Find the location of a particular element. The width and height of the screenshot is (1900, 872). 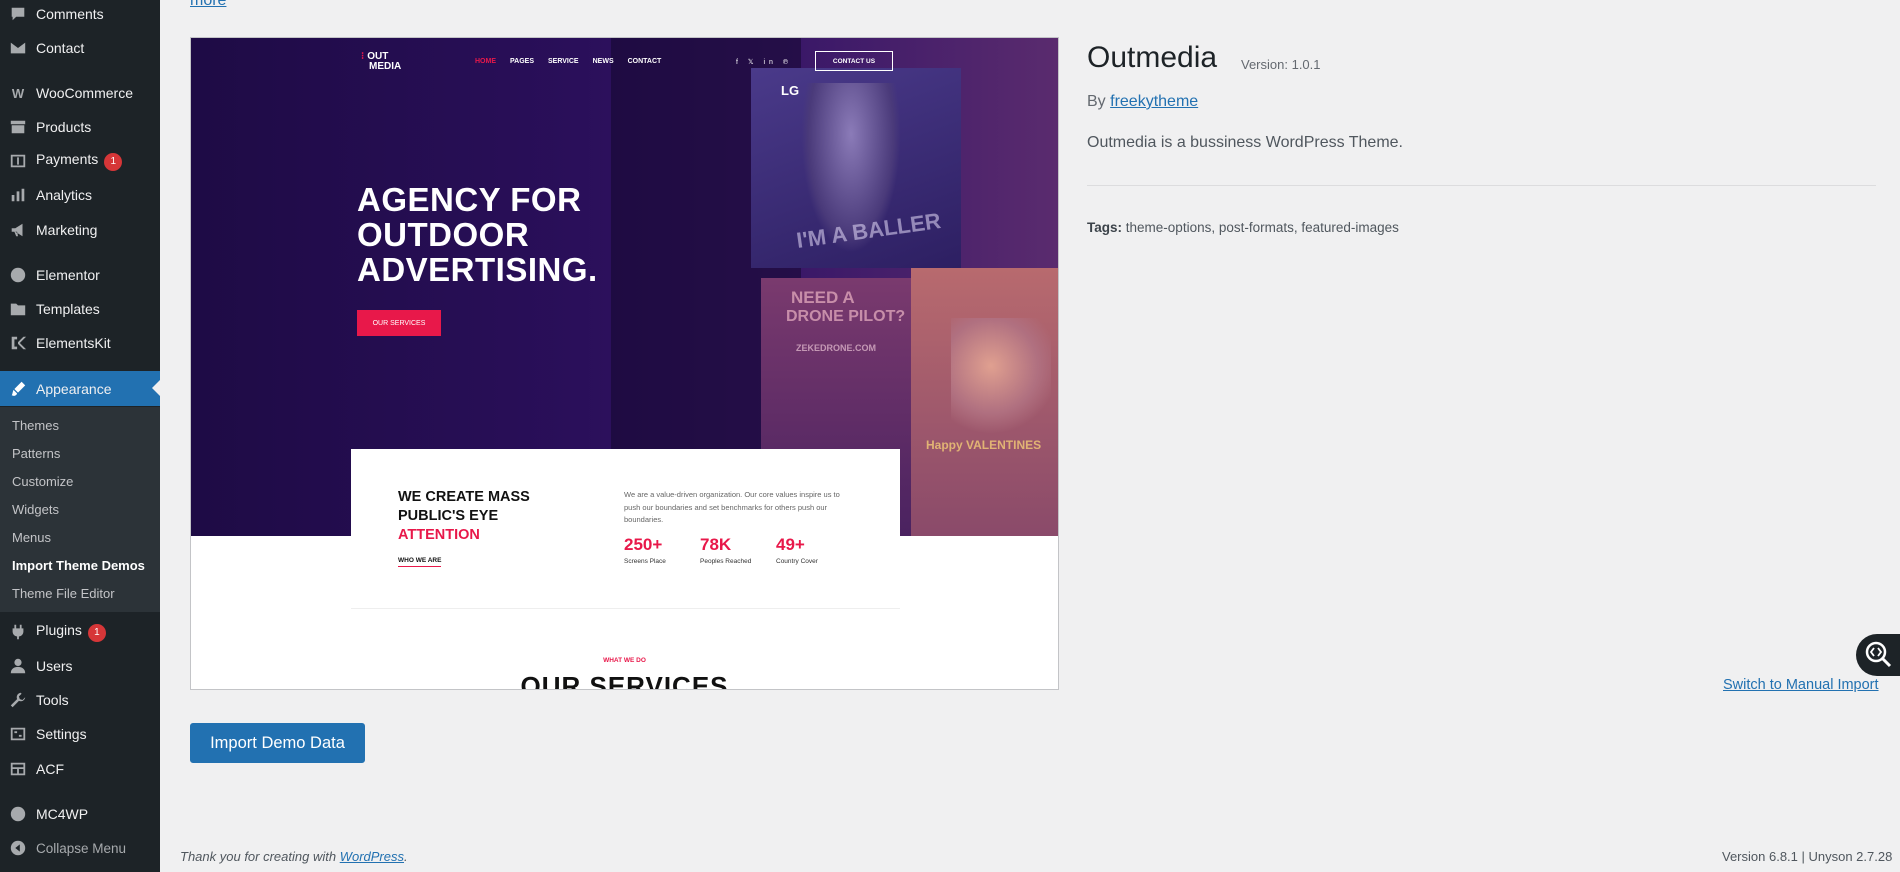

preview-social-icons: f 𝕏 in ℗ is located at coordinates (764, 62).